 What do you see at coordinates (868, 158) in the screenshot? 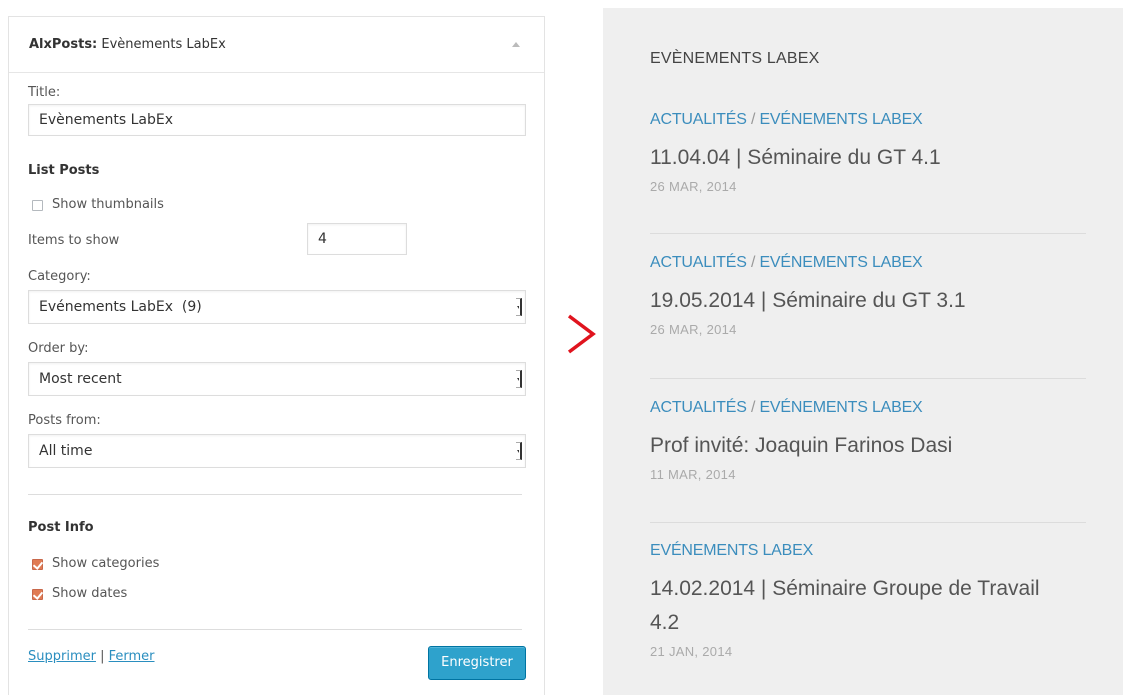
I see `post-title: 11.04.04 | Séminaire du GT 4.1` at bounding box center [868, 158].